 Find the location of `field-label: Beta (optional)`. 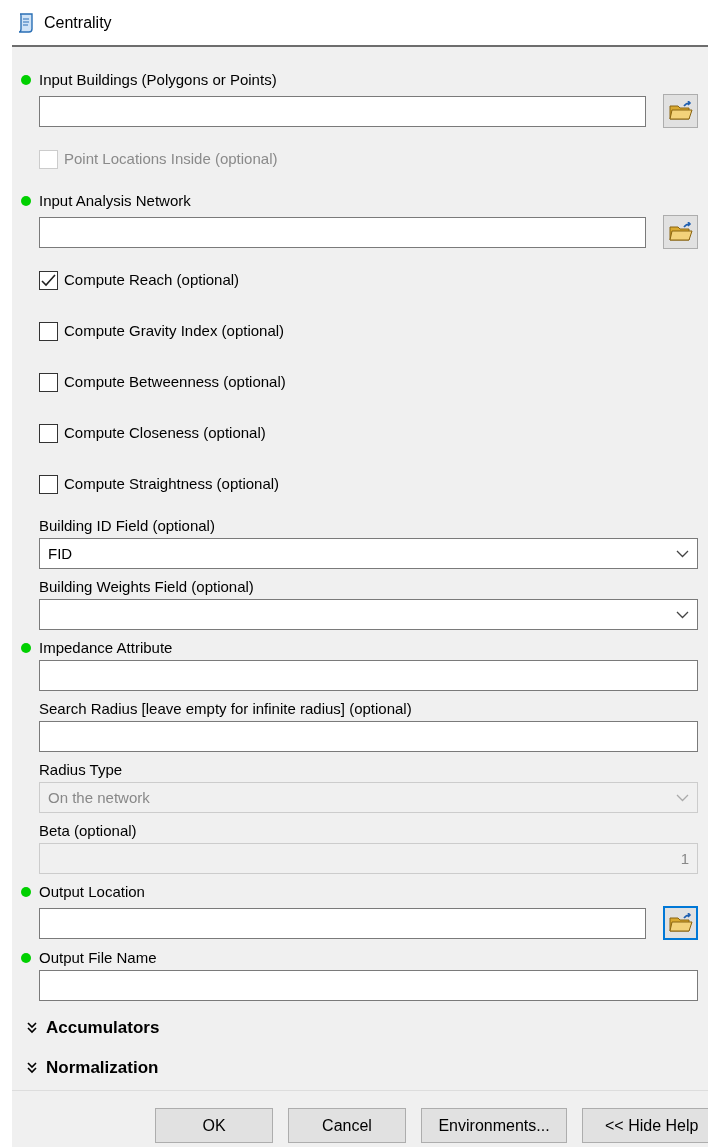

field-label: Beta (optional) is located at coordinates (88, 831).